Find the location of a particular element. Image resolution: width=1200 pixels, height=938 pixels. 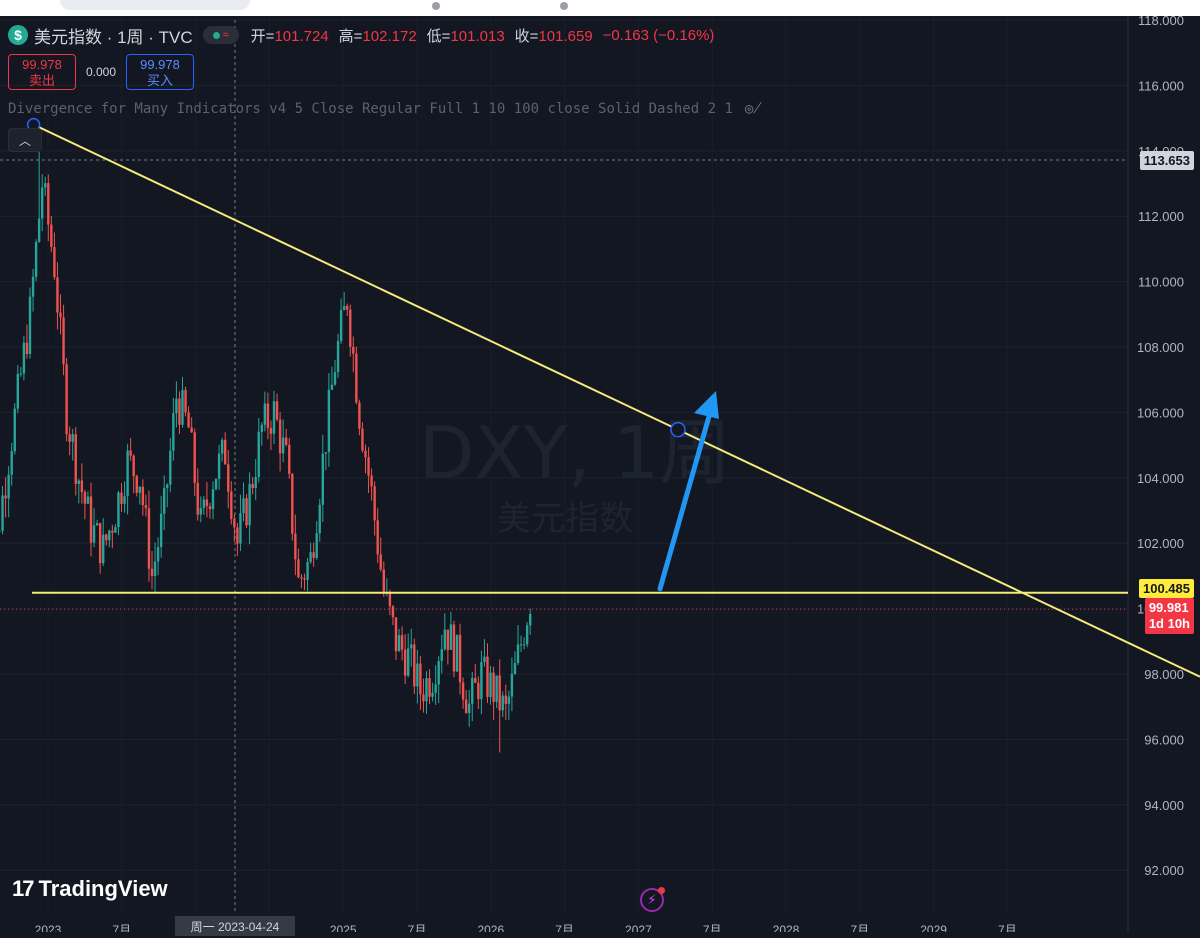

buy-price: 99.978 is located at coordinates (160, 64).